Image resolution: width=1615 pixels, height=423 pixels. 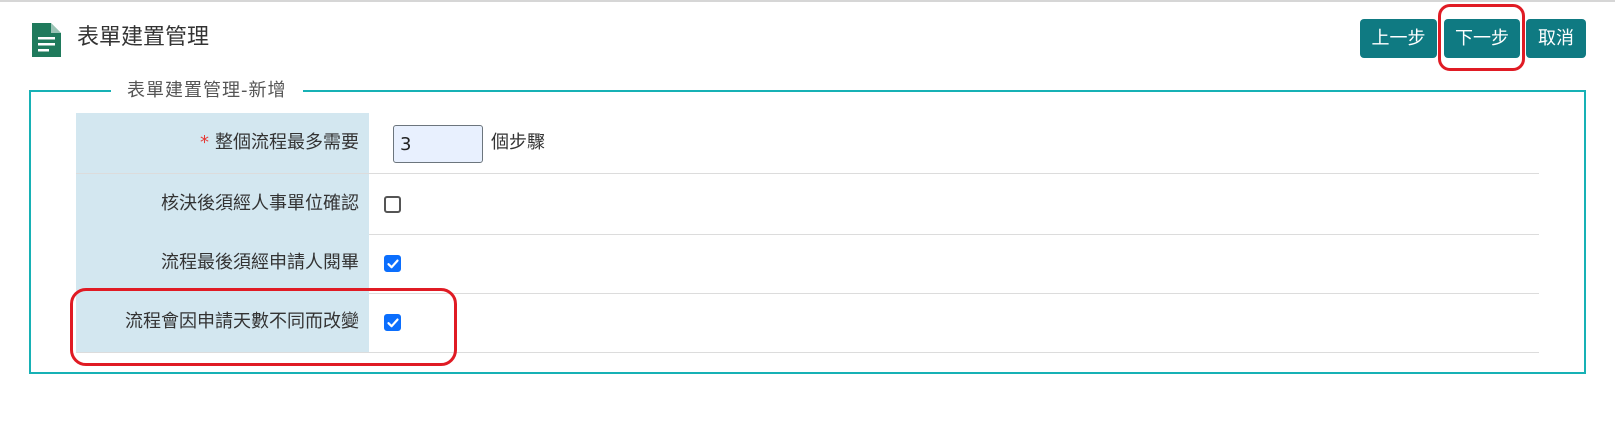 I want to click on hr-confirm-label: 核決後須經人事單位確認, so click(x=222, y=204).